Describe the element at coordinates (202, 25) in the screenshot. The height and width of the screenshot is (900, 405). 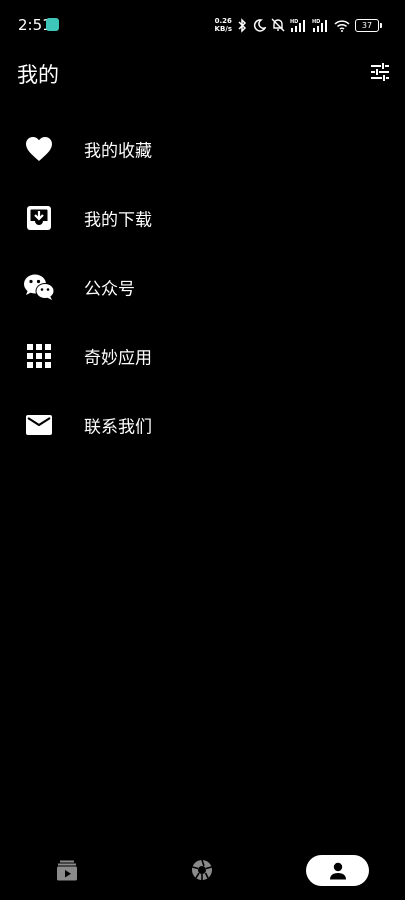
I see `status-bar: 2:51 0.26 KB/s HD HD 37` at that location.